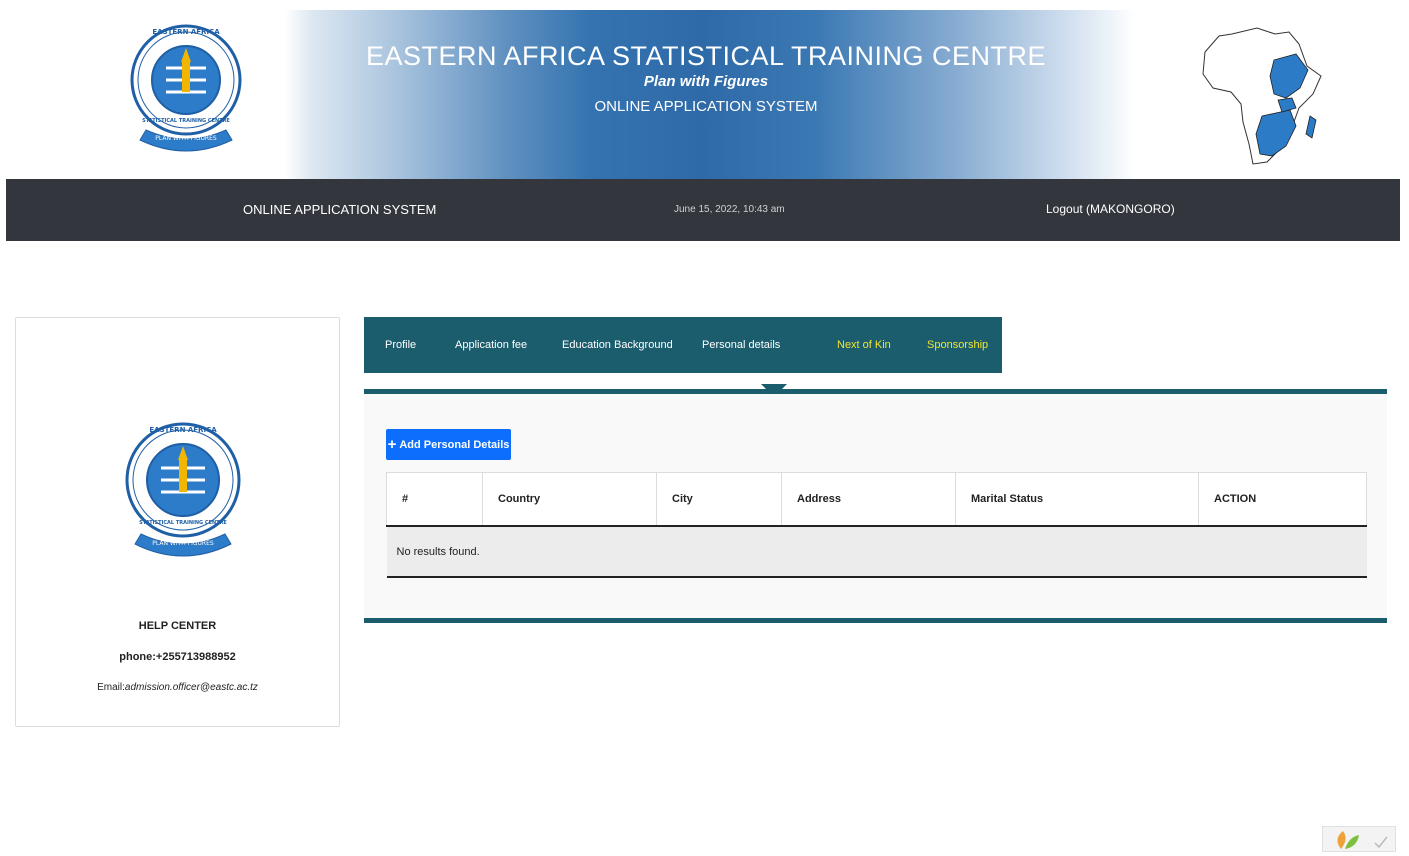 This screenshot has width=1409, height=856. I want to click on plus-icon: +, so click(392, 444).